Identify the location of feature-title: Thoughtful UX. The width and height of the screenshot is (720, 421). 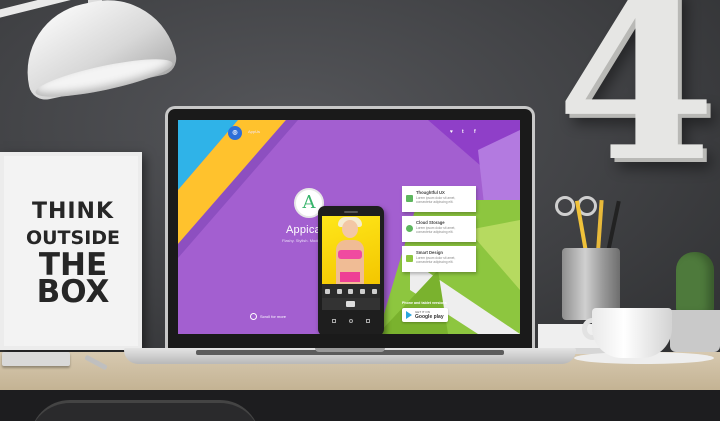
(430, 192).